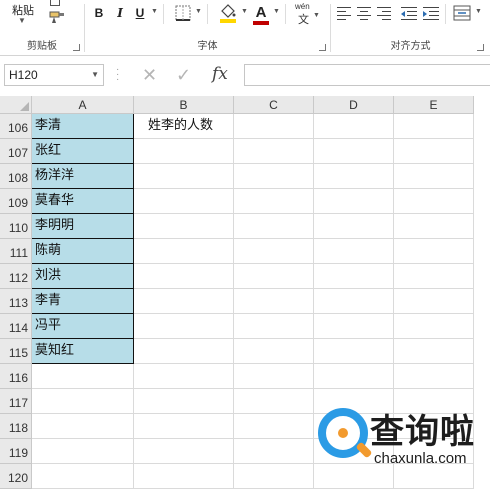 The image size is (490, 490). I want to click on cell-a107: 张红, so click(83, 151).